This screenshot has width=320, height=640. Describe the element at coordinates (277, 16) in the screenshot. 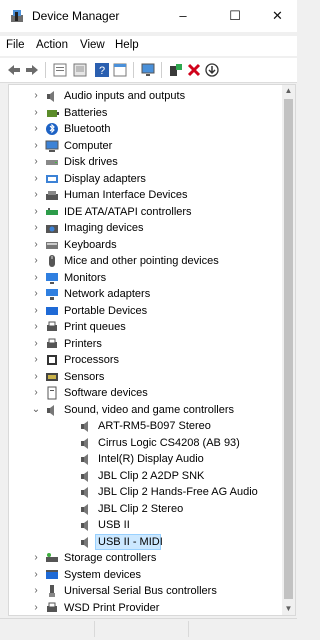

I see `close-button: ✕` at that location.